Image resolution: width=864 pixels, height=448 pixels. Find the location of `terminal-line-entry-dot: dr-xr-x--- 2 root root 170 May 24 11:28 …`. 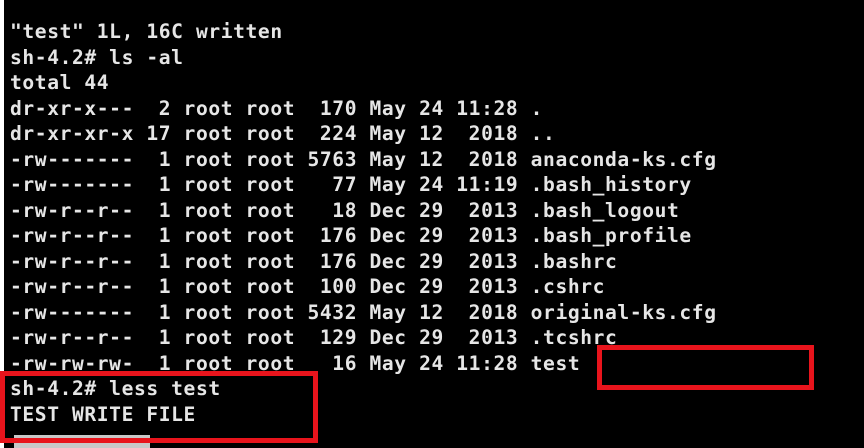

terminal-line-entry-dot: dr-xr-x--- 2 root root 170 May 24 11:28 … is located at coordinates (277, 108).